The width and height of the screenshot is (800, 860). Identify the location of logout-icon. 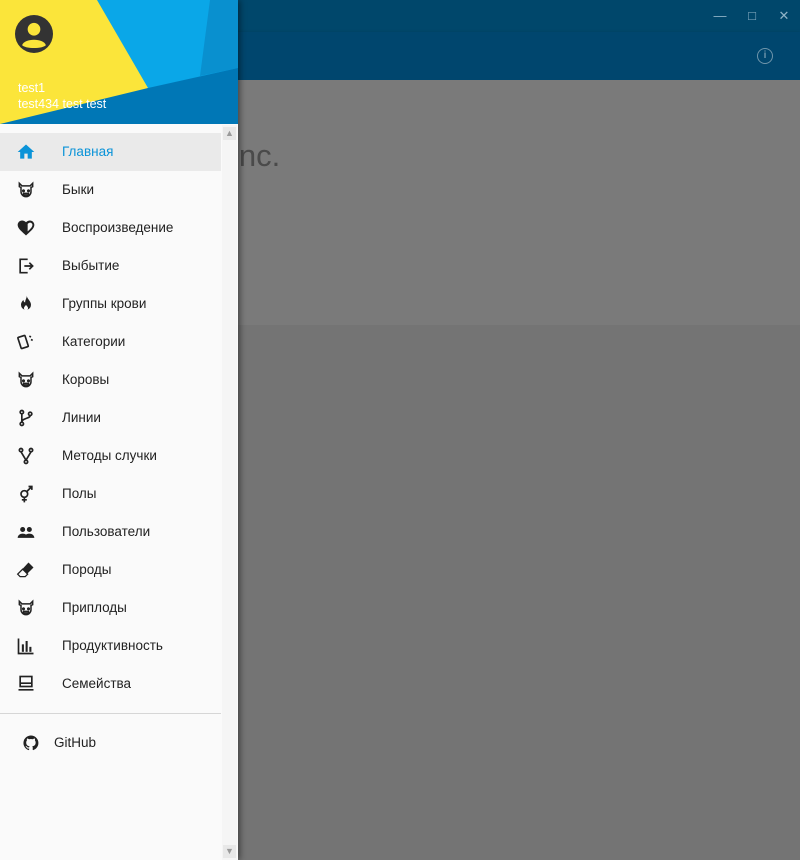
(26, 266).